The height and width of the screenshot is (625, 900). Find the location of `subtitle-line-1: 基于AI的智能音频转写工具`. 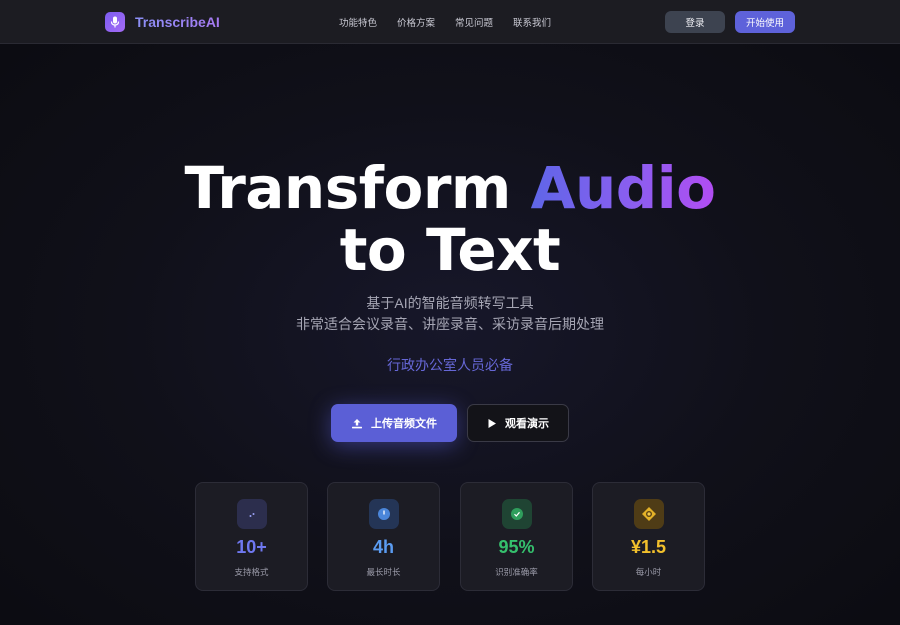

subtitle-line-1: 基于AI的智能音频转写工具 is located at coordinates (450, 303).